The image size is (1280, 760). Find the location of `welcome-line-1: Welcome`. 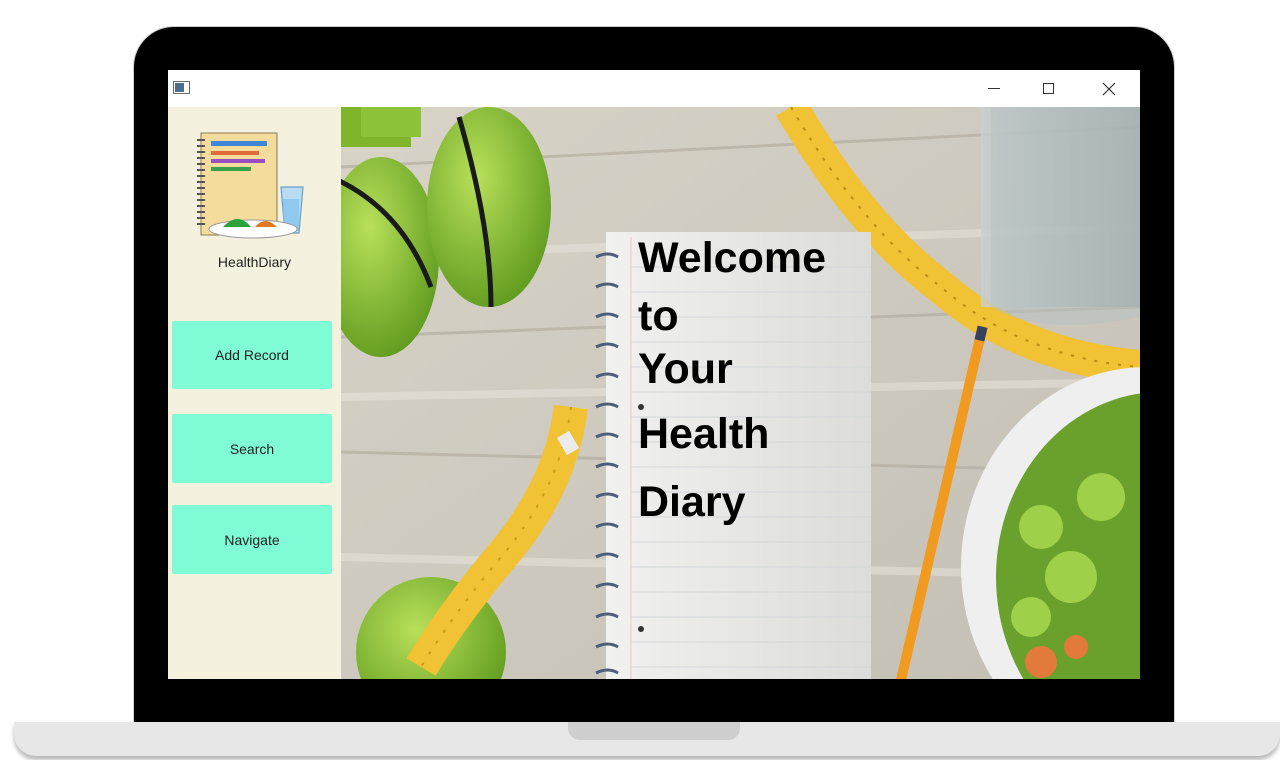

welcome-line-1: Welcome is located at coordinates (732, 258).